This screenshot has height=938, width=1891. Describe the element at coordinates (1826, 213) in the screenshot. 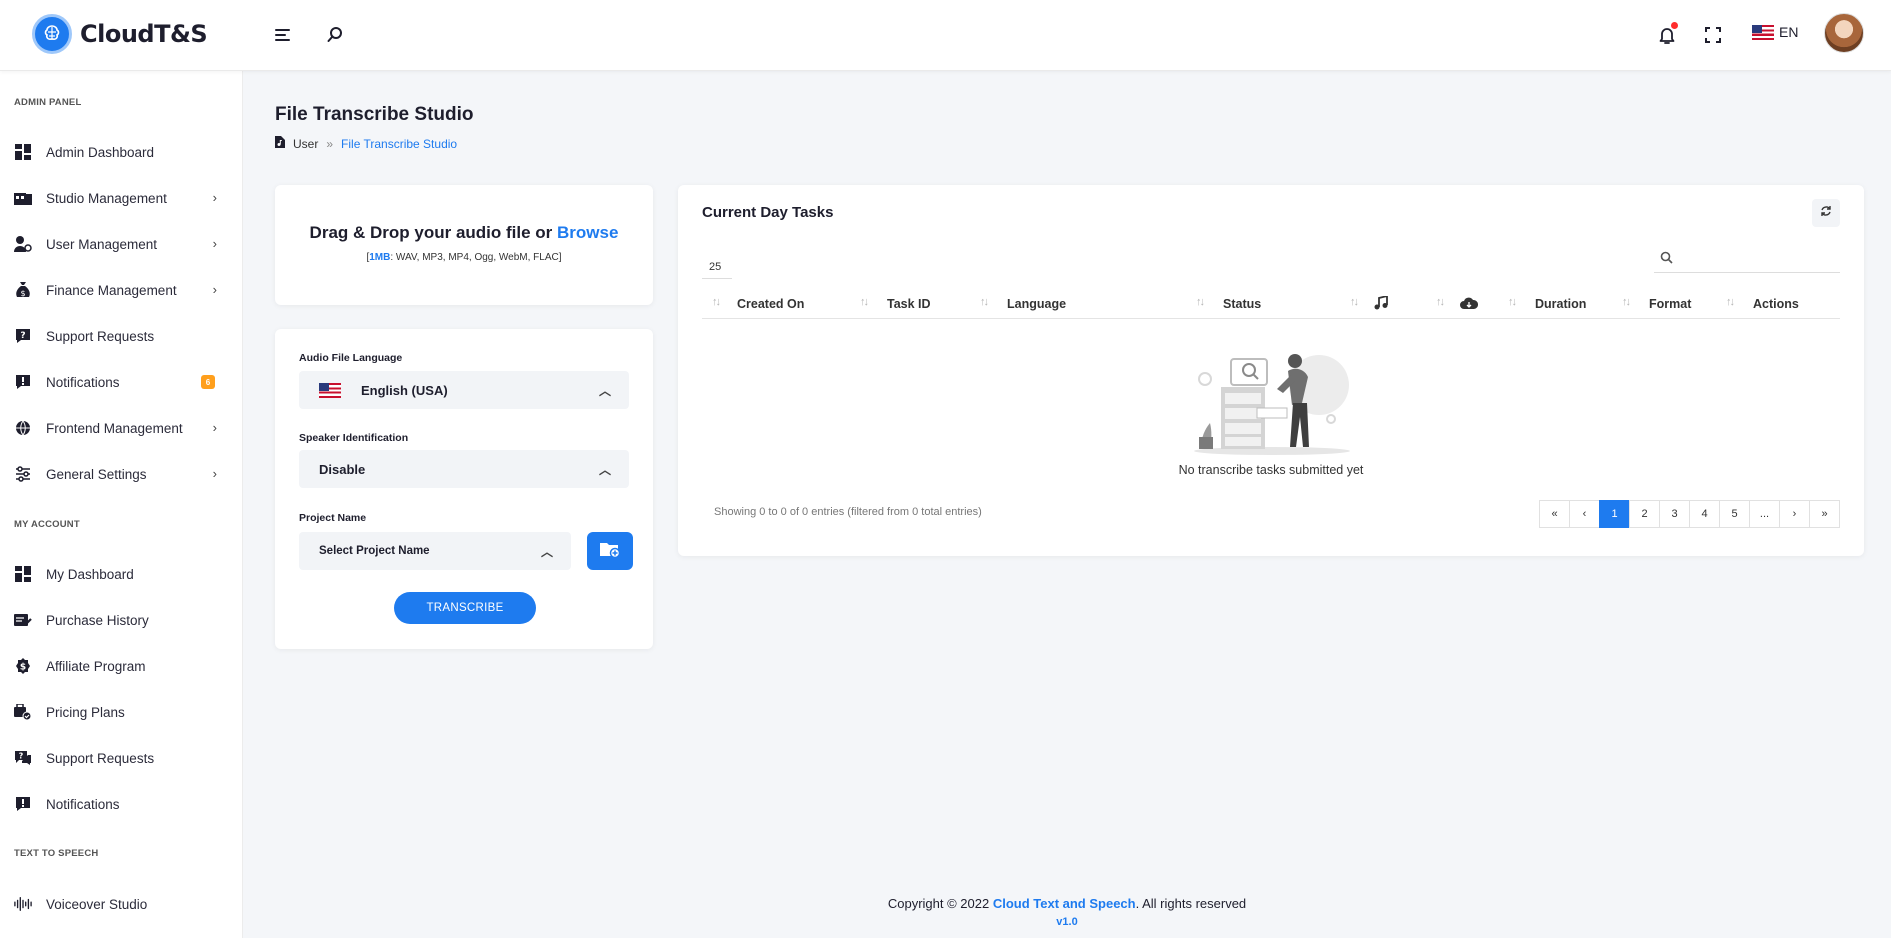

I see `refresh-button` at that location.